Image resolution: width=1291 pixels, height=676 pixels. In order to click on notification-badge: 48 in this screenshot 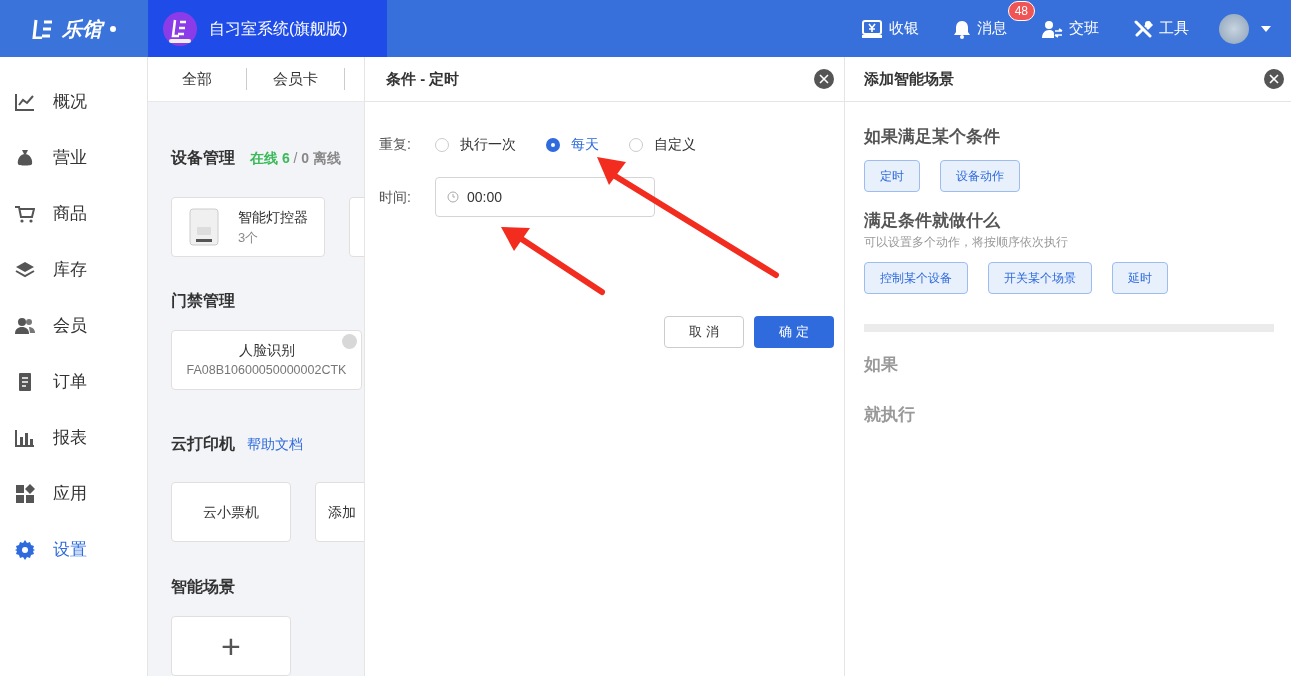, I will do `click(1021, 11)`.